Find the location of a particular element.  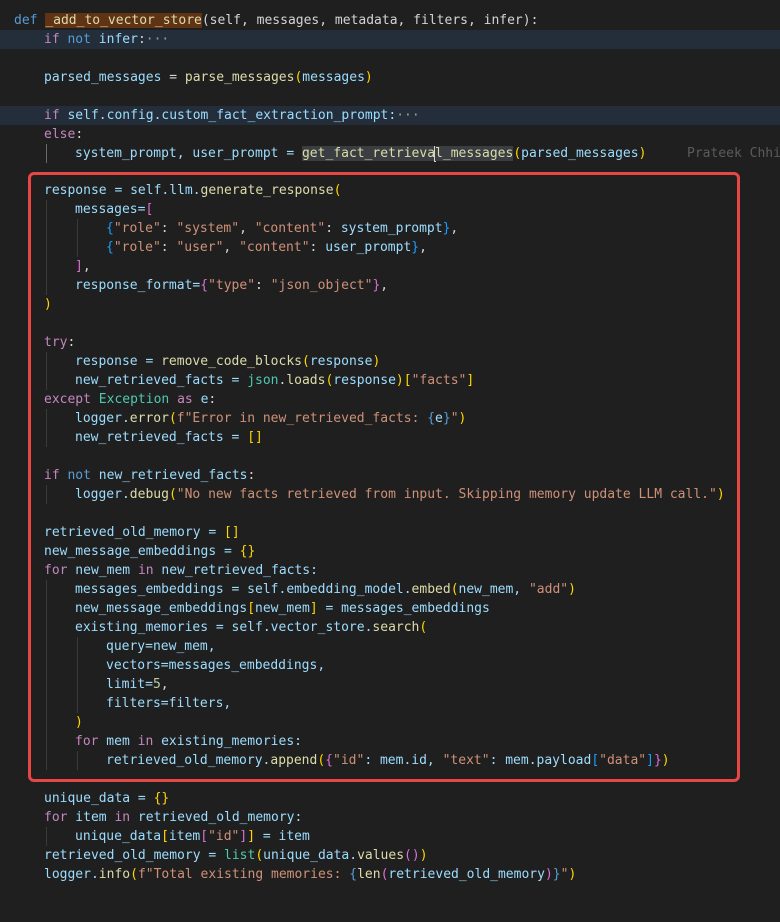

code-line: vectors=messages_embeddings, is located at coordinates (390, 665).